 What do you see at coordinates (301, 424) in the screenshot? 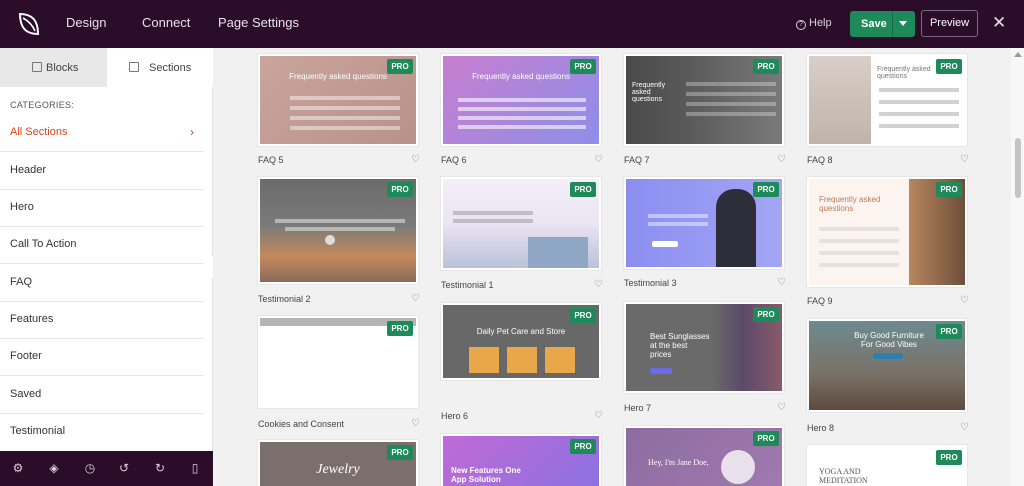
I see `template-caption: Cookies and Consent` at bounding box center [301, 424].